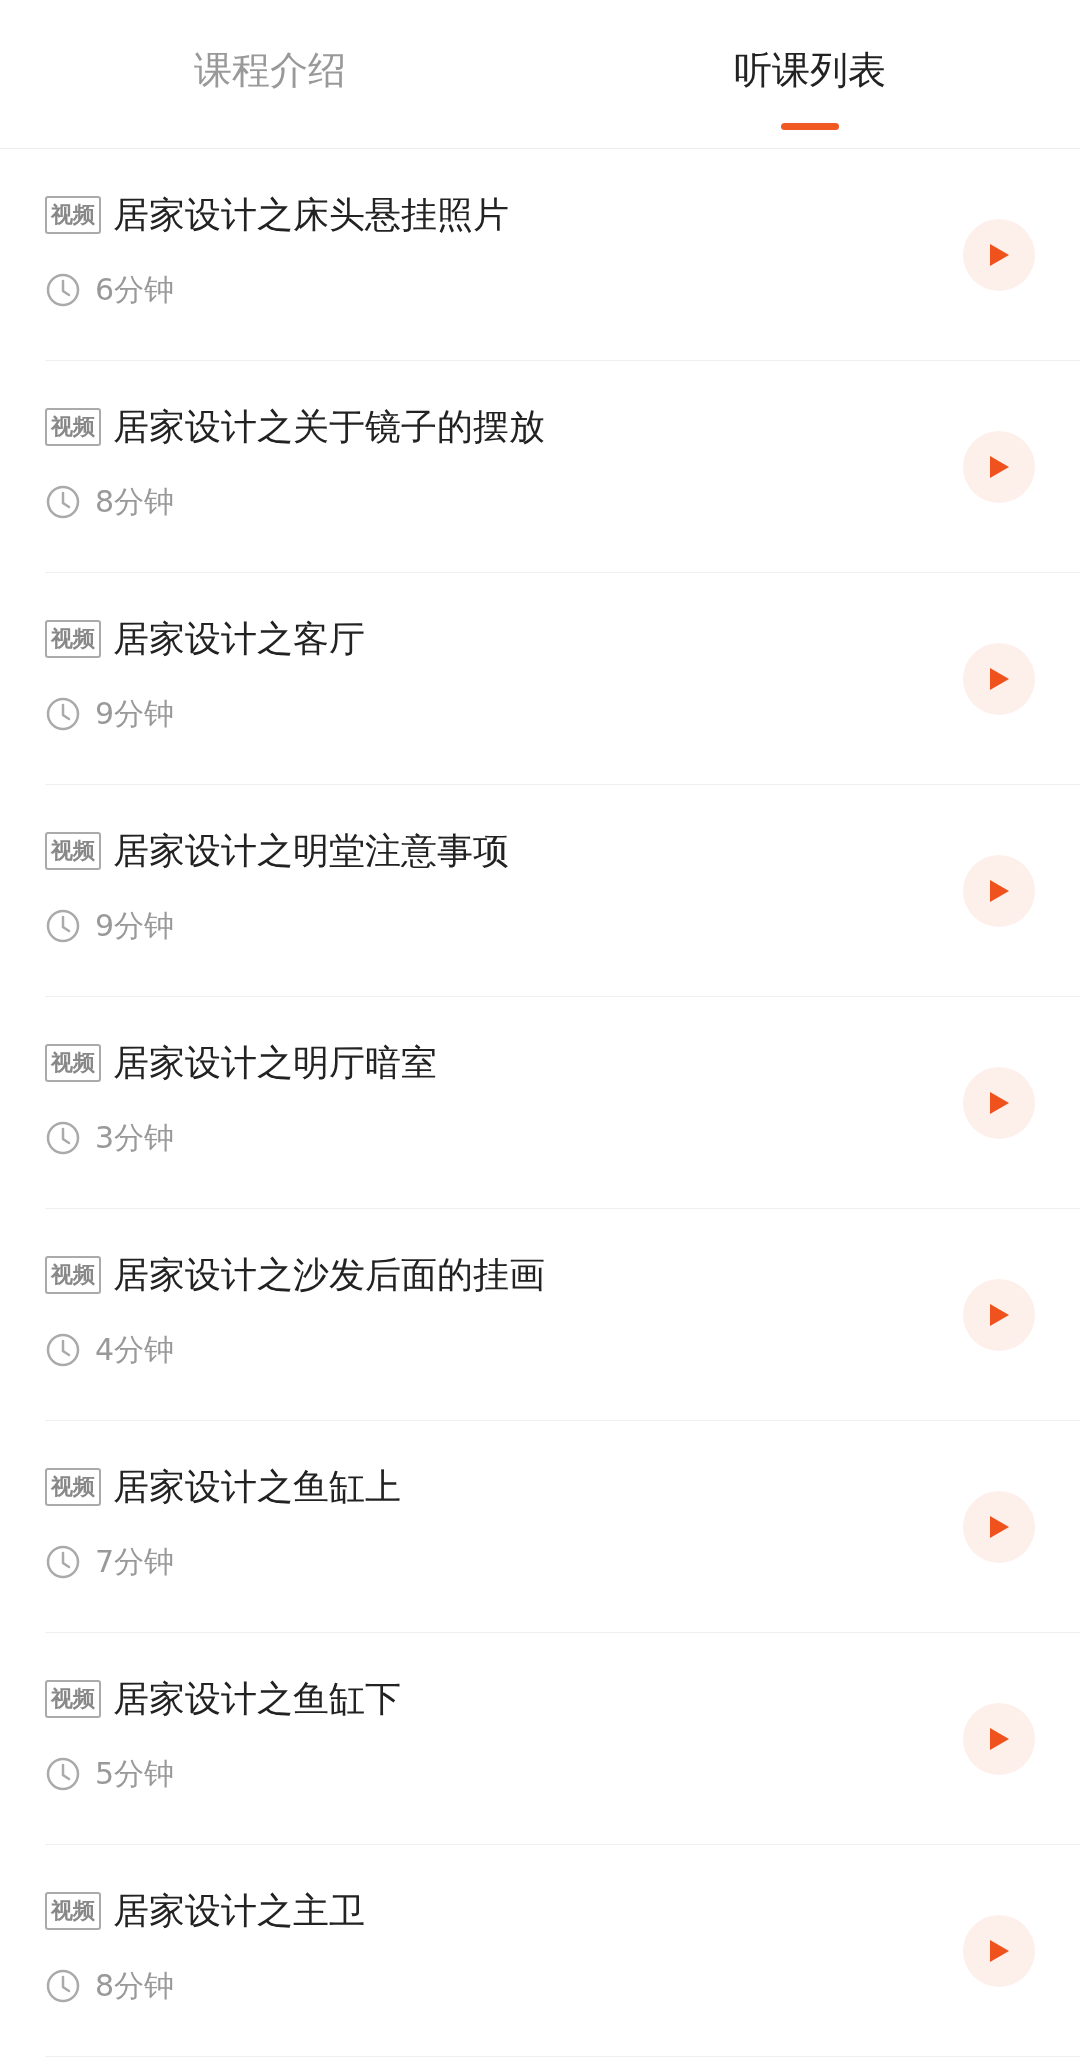 The height and width of the screenshot is (2072, 1080). What do you see at coordinates (135, 1349) in the screenshot?
I see `duration: 4分钟` at bounding box center [135, 1349].